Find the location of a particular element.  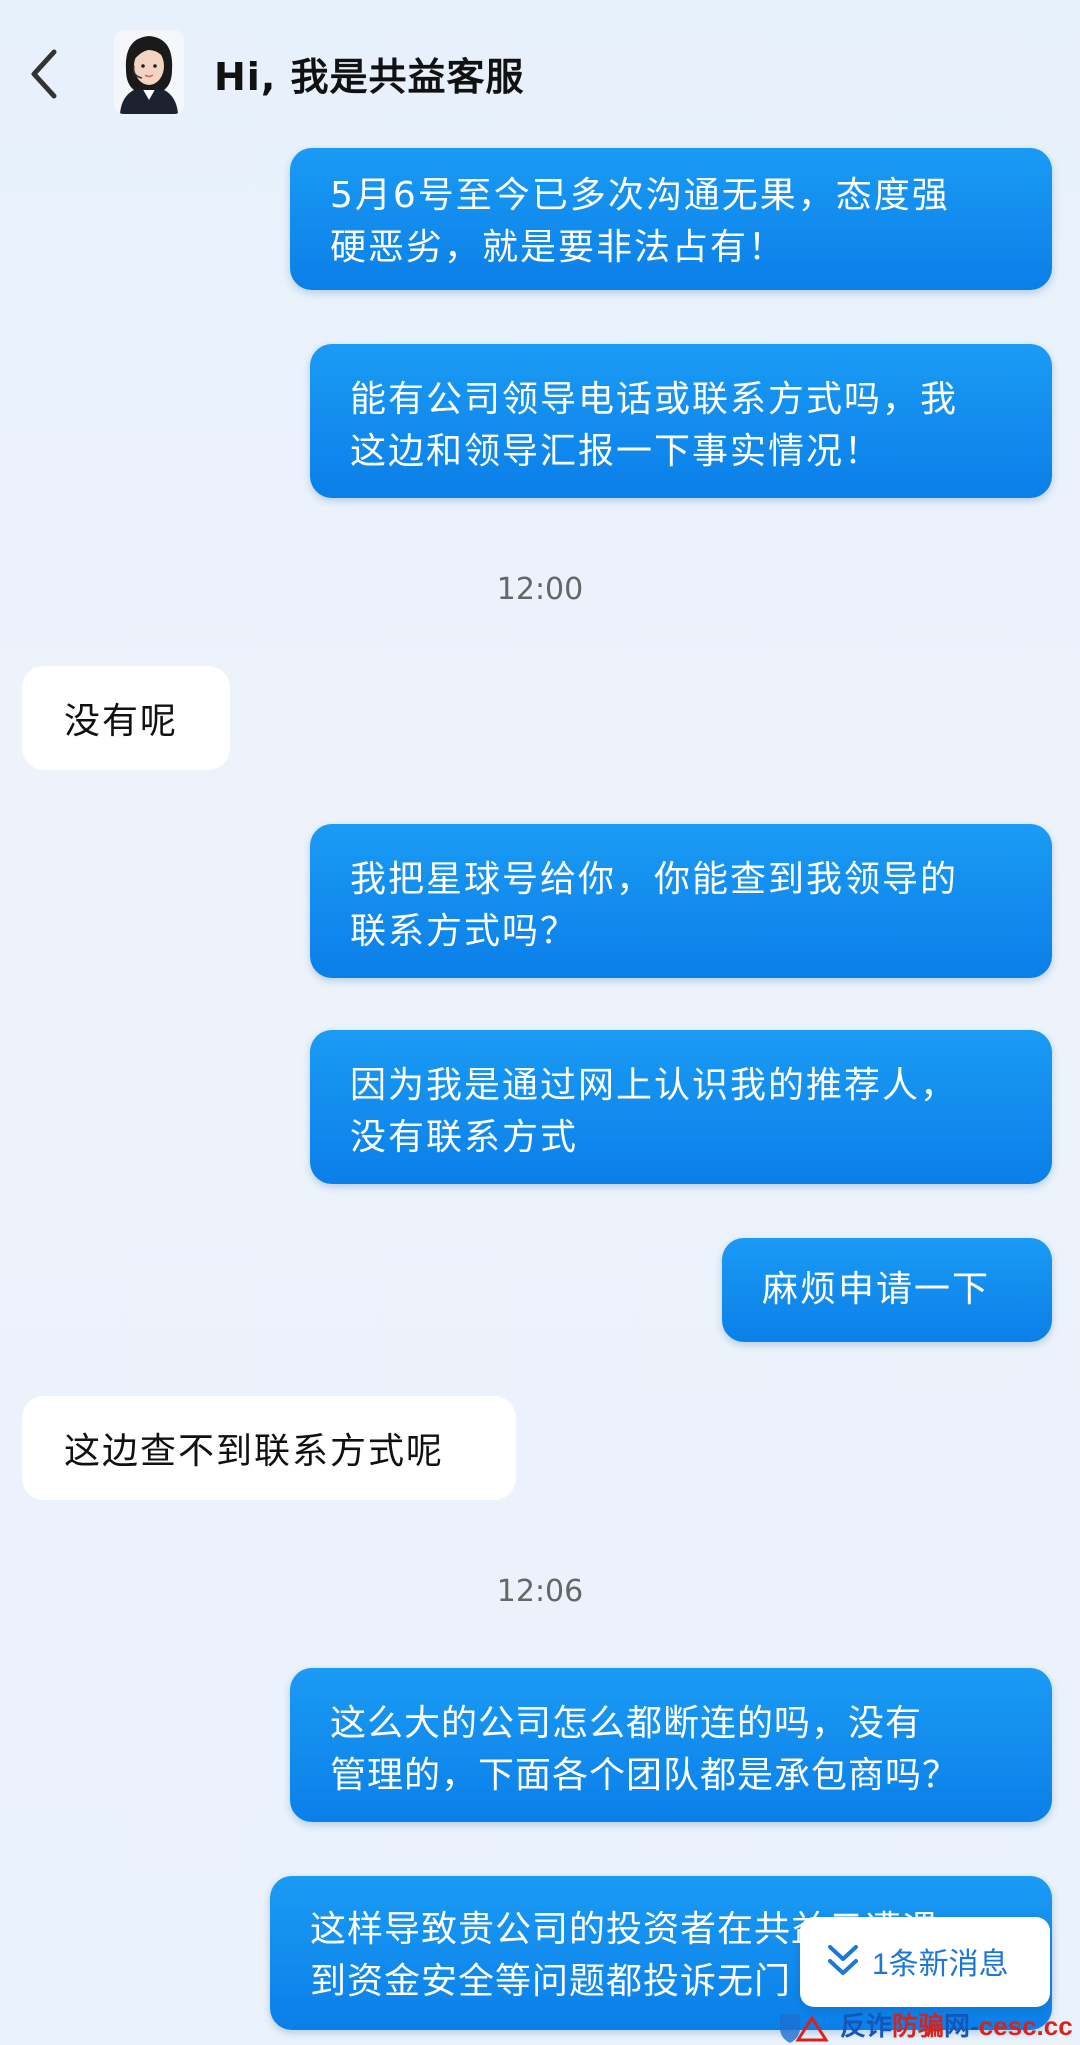

watermark-part: cesc.cc is located at coordinates (1025, 2026).